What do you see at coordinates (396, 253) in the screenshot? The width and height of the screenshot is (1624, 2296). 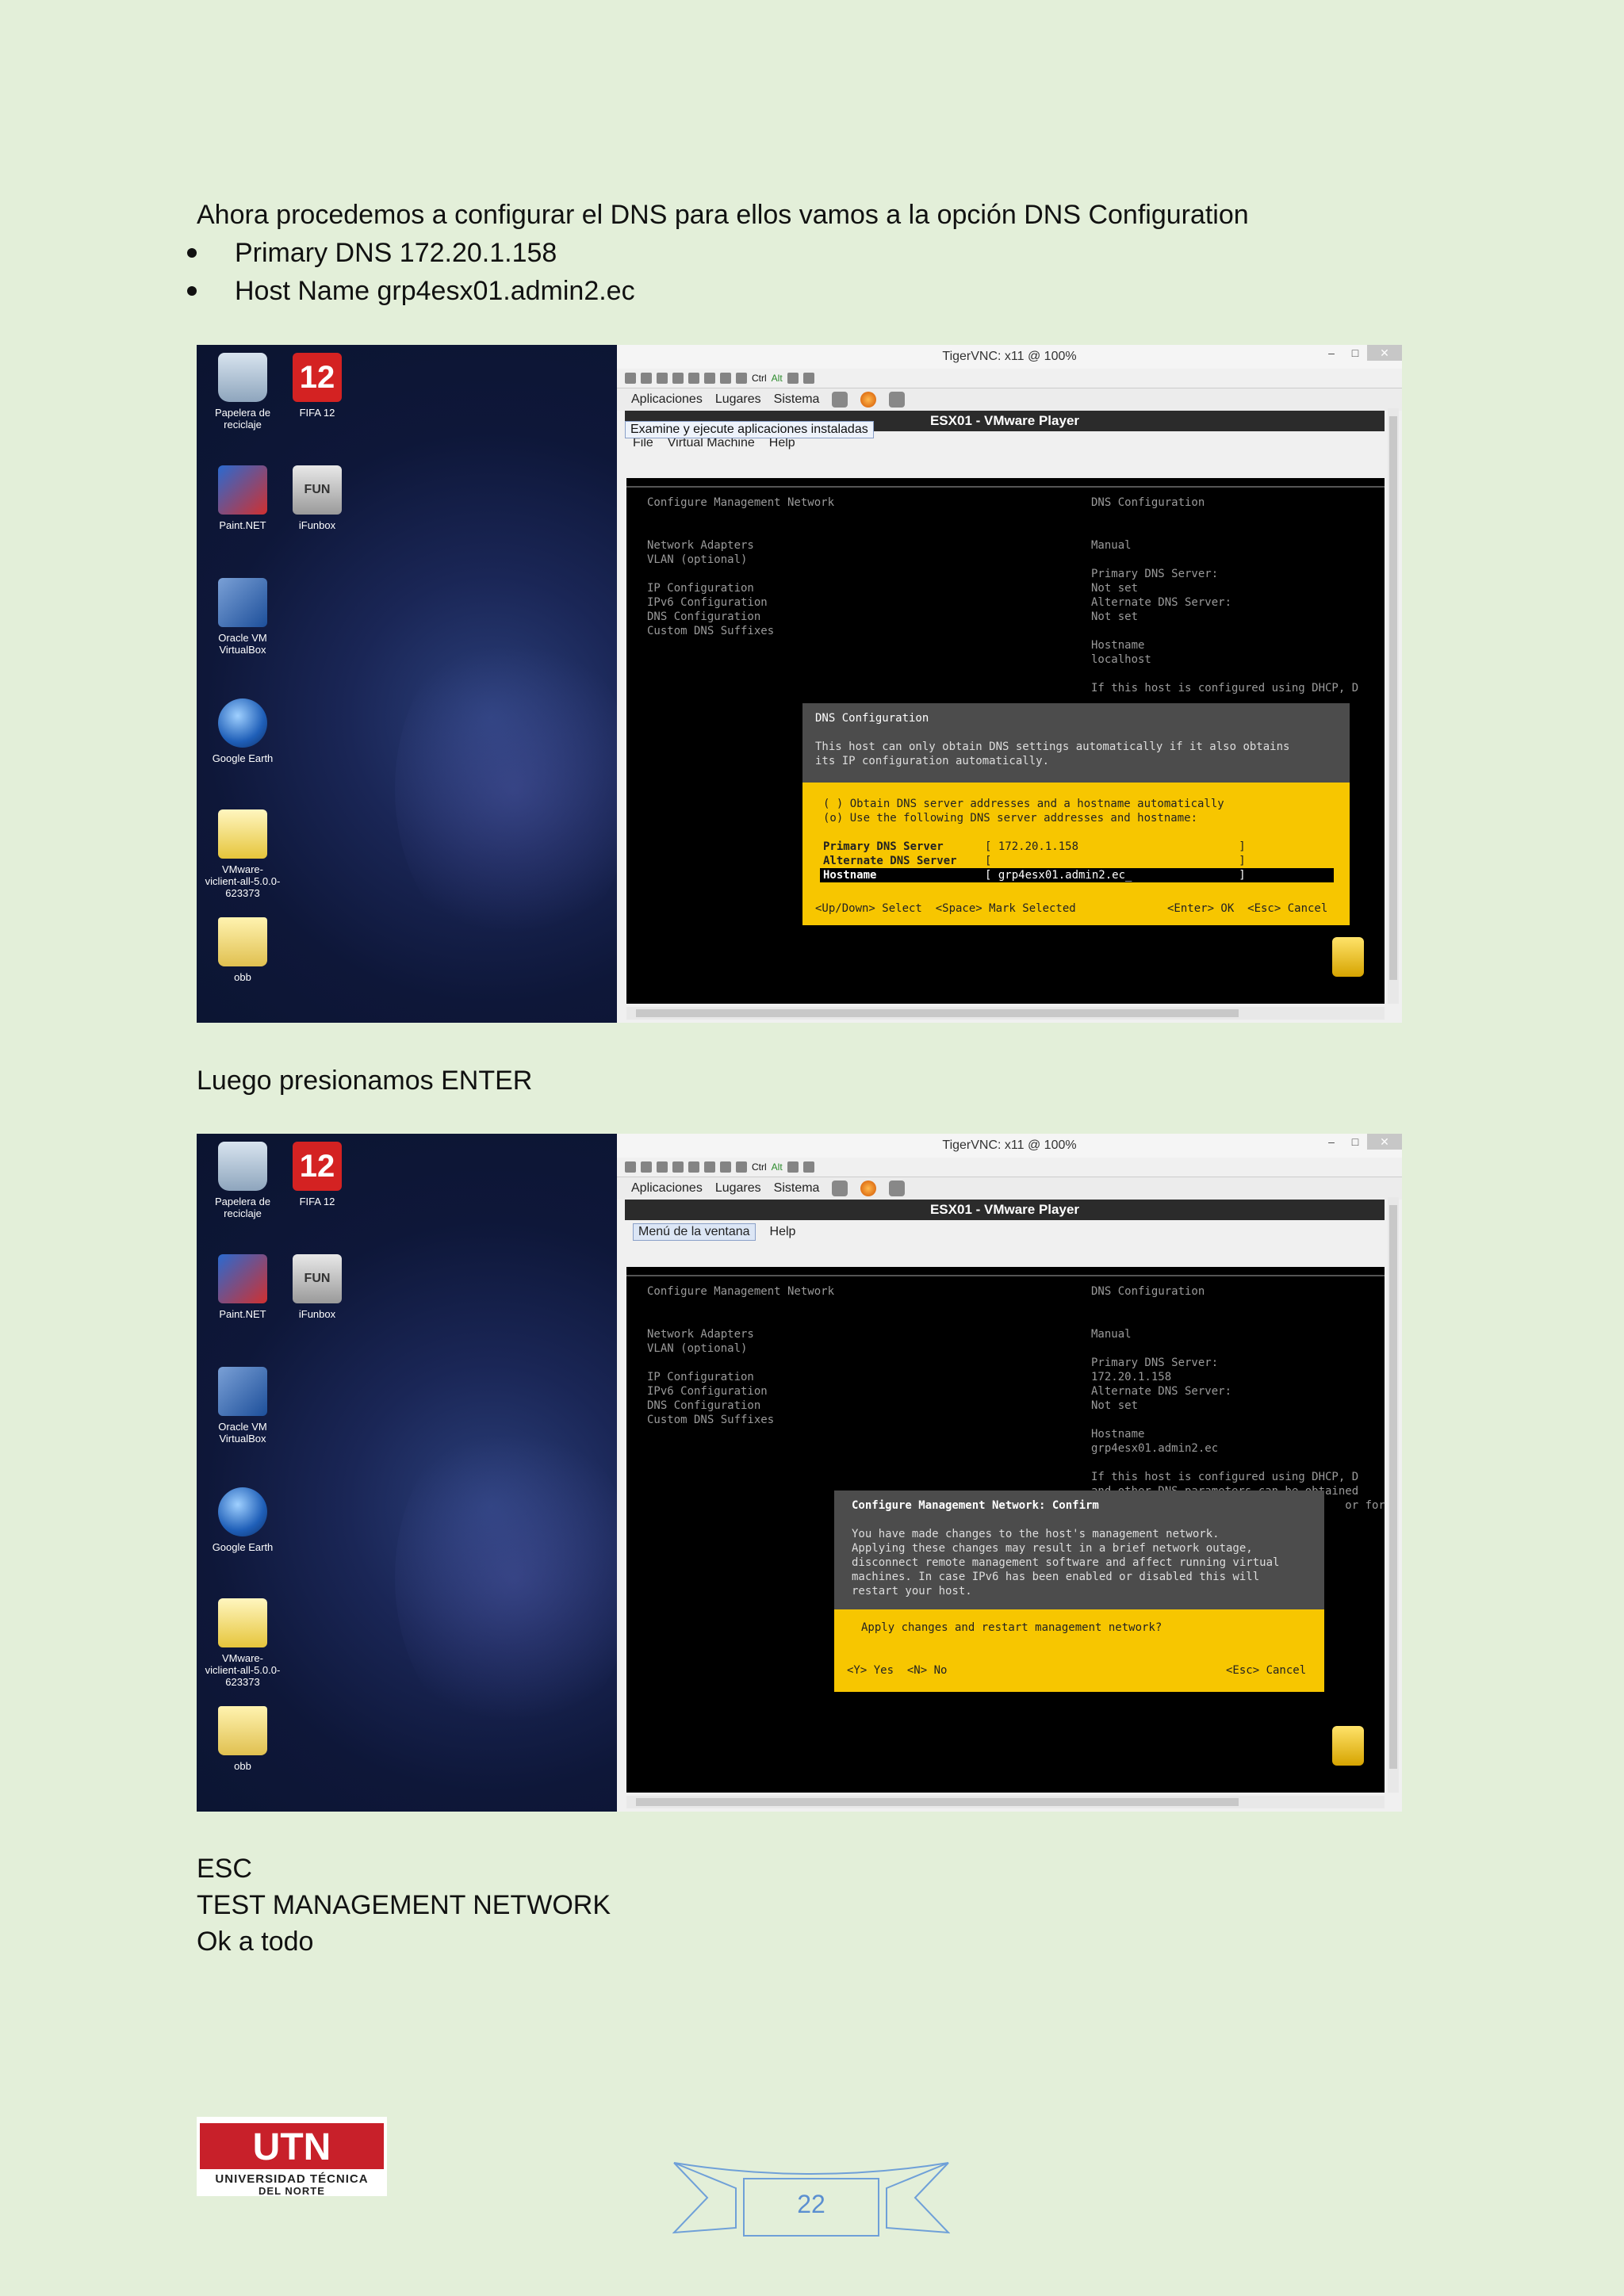 I see `bullet-text: Primary DNS 172.20.1.158` at bounding box center [396, 253].